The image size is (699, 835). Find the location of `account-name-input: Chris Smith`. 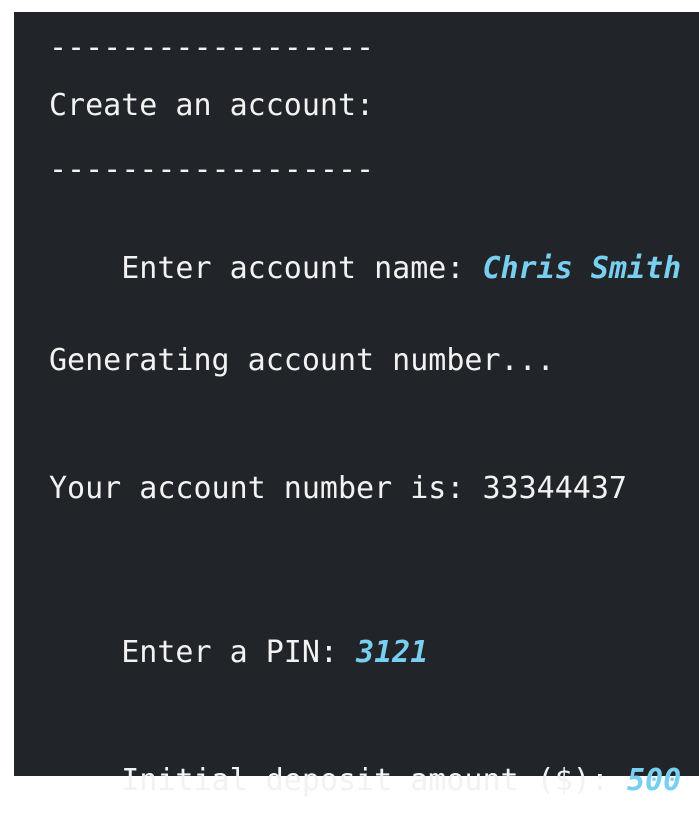

account-name-input: Chris Smith is located at coordinates (581, 268).